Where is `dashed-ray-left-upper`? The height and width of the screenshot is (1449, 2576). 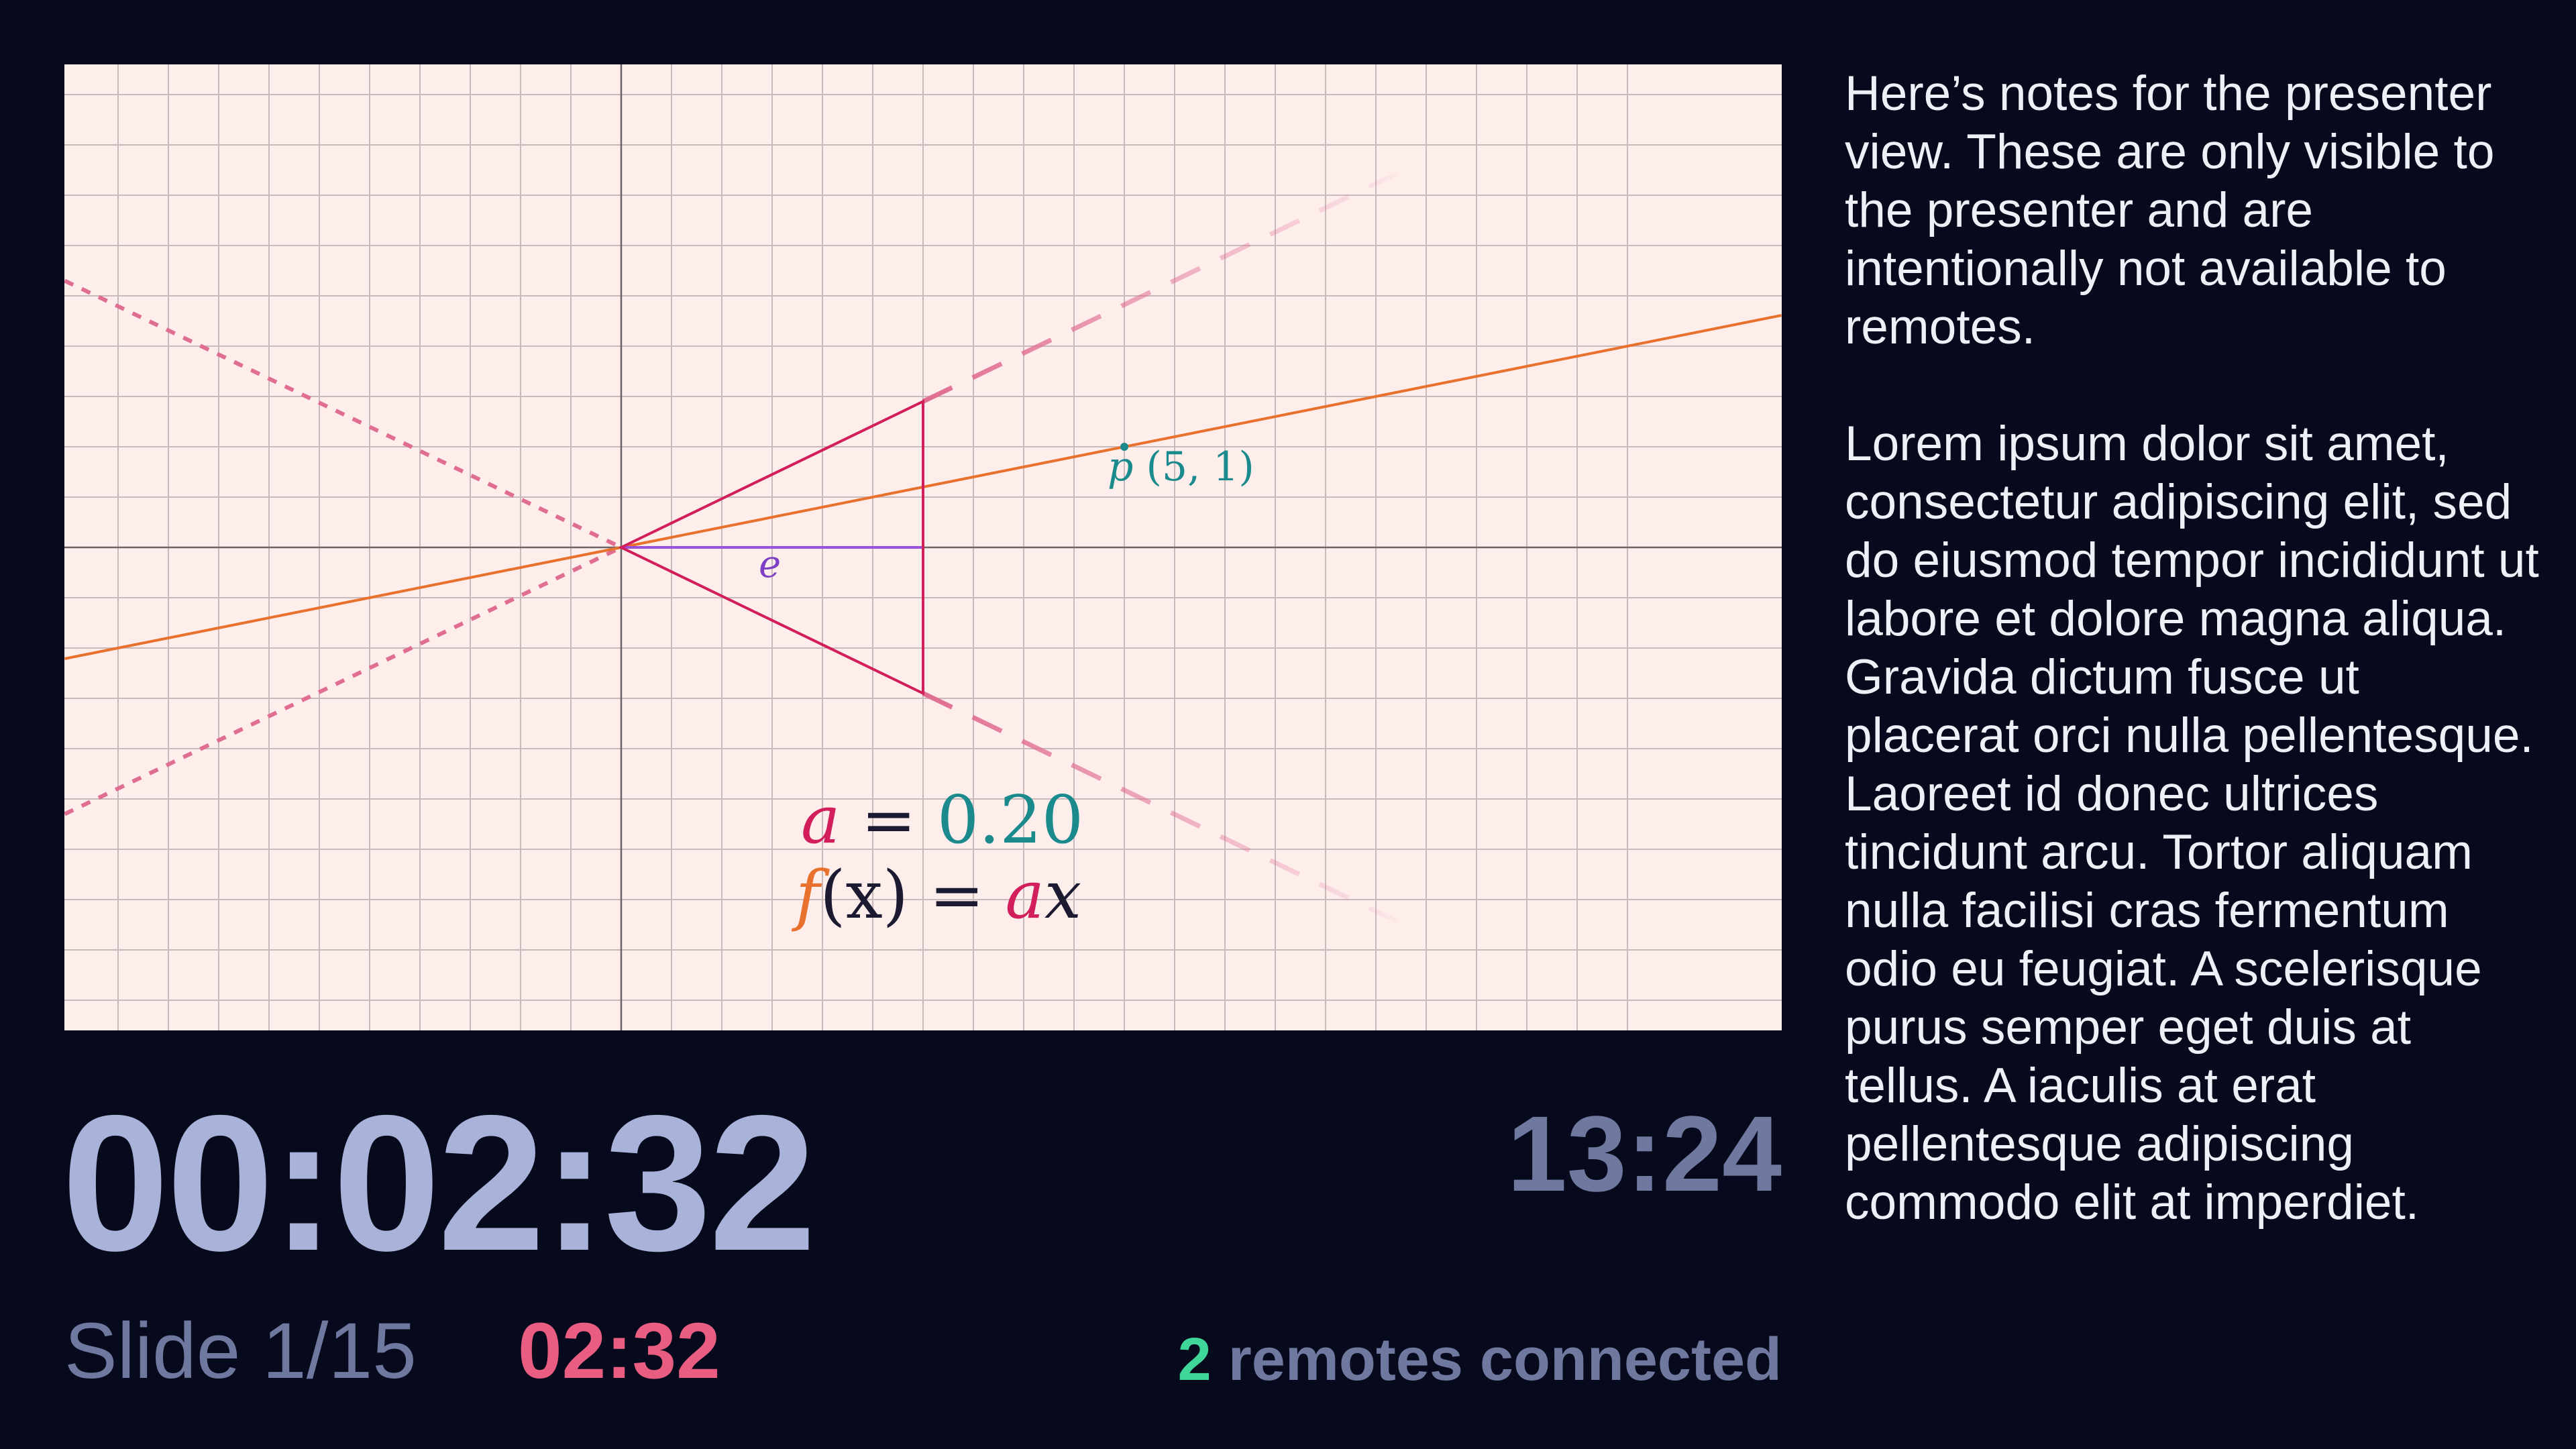 dashed-ray-left-upper is located at coordinates (343, 413).